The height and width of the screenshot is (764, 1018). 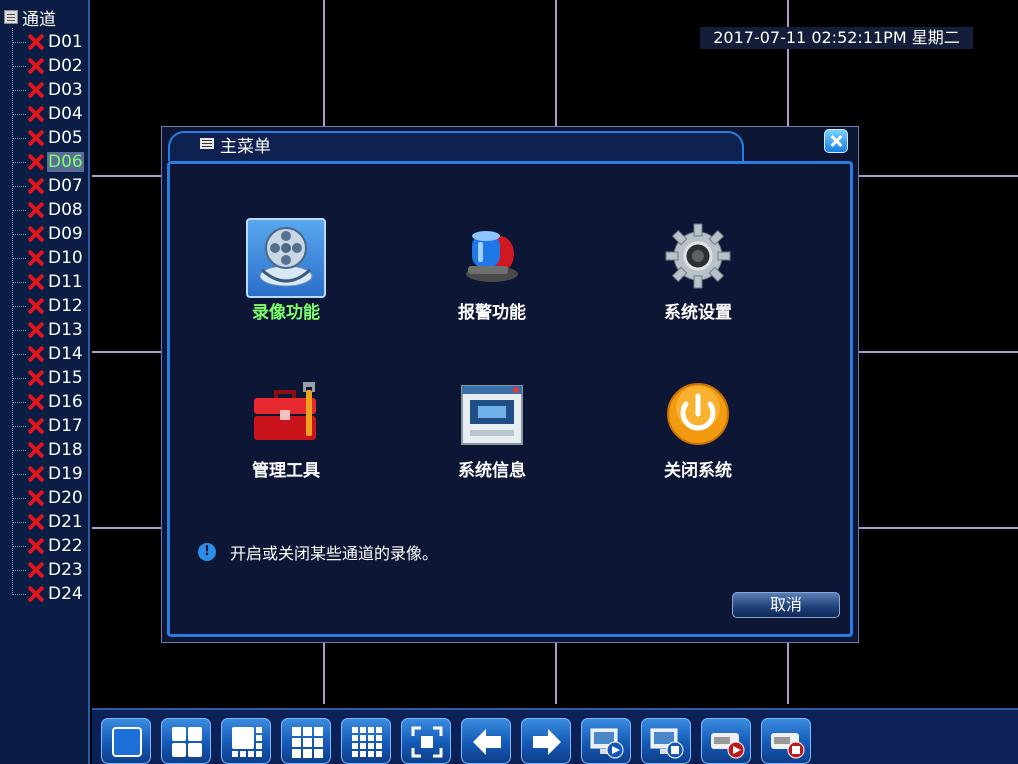 I want to click on channel-label: D16, so click(x=65, y=402).